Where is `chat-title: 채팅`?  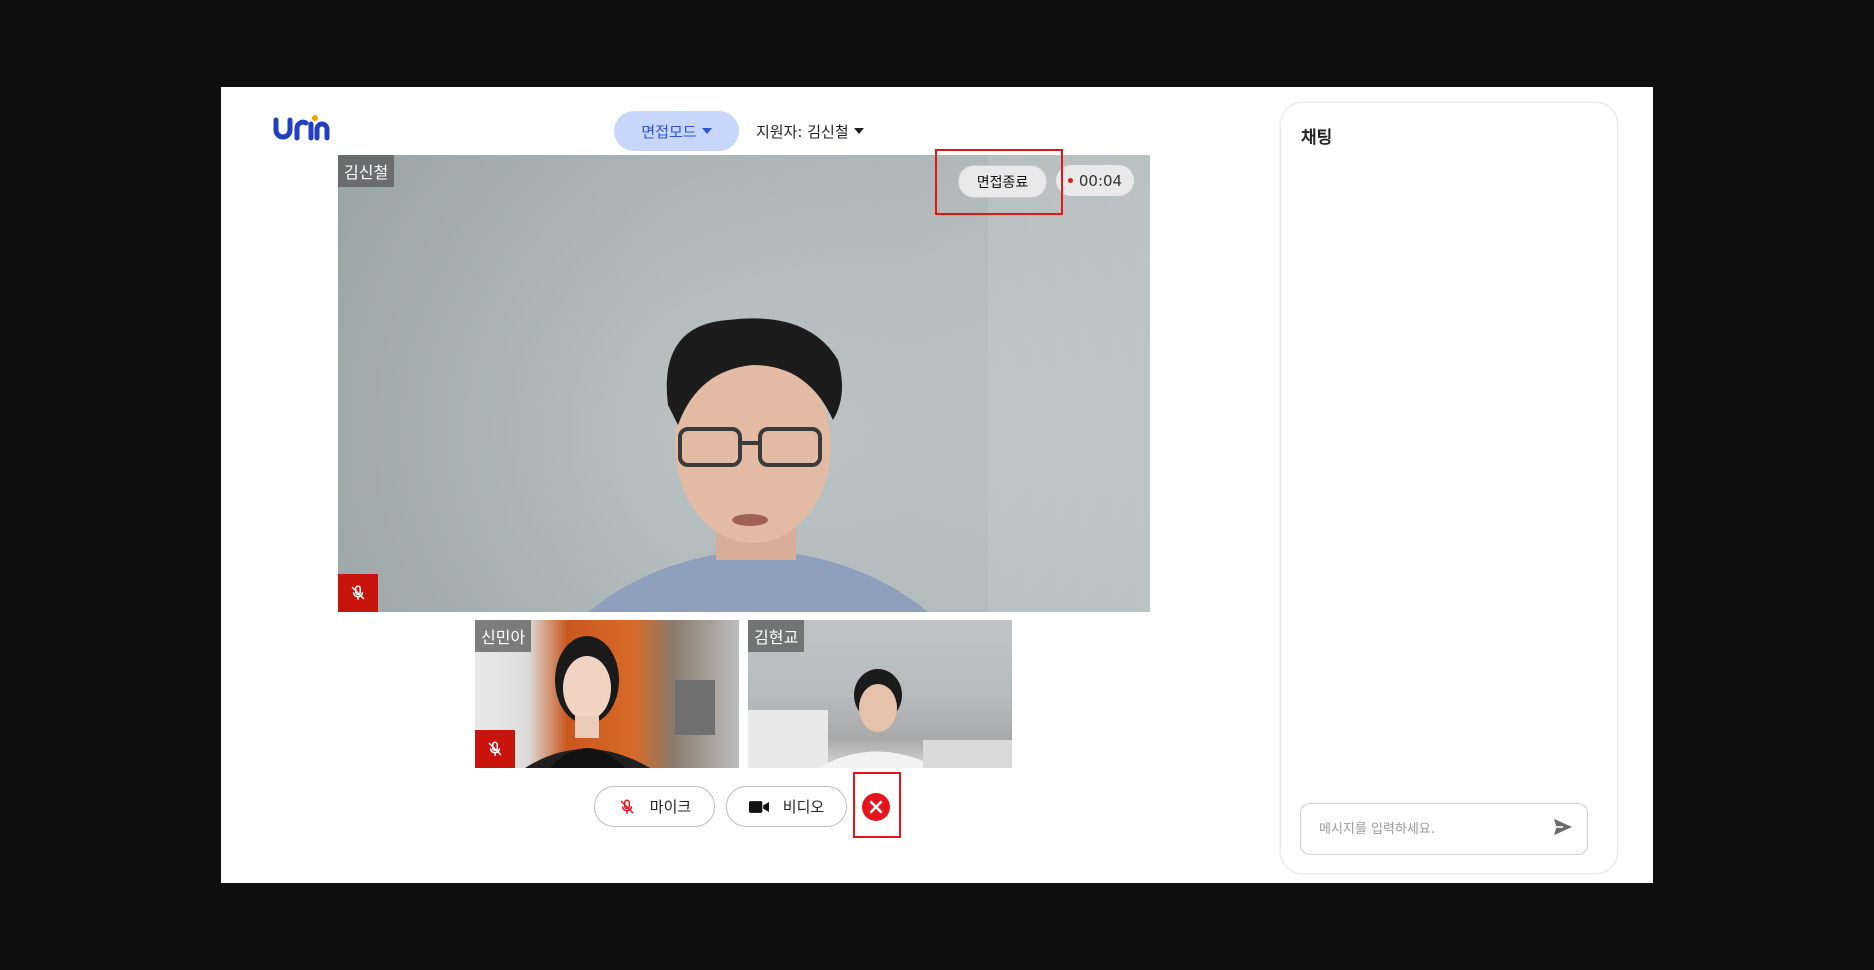 chat-title: 채팅 is located at coordinates (1317, 138).